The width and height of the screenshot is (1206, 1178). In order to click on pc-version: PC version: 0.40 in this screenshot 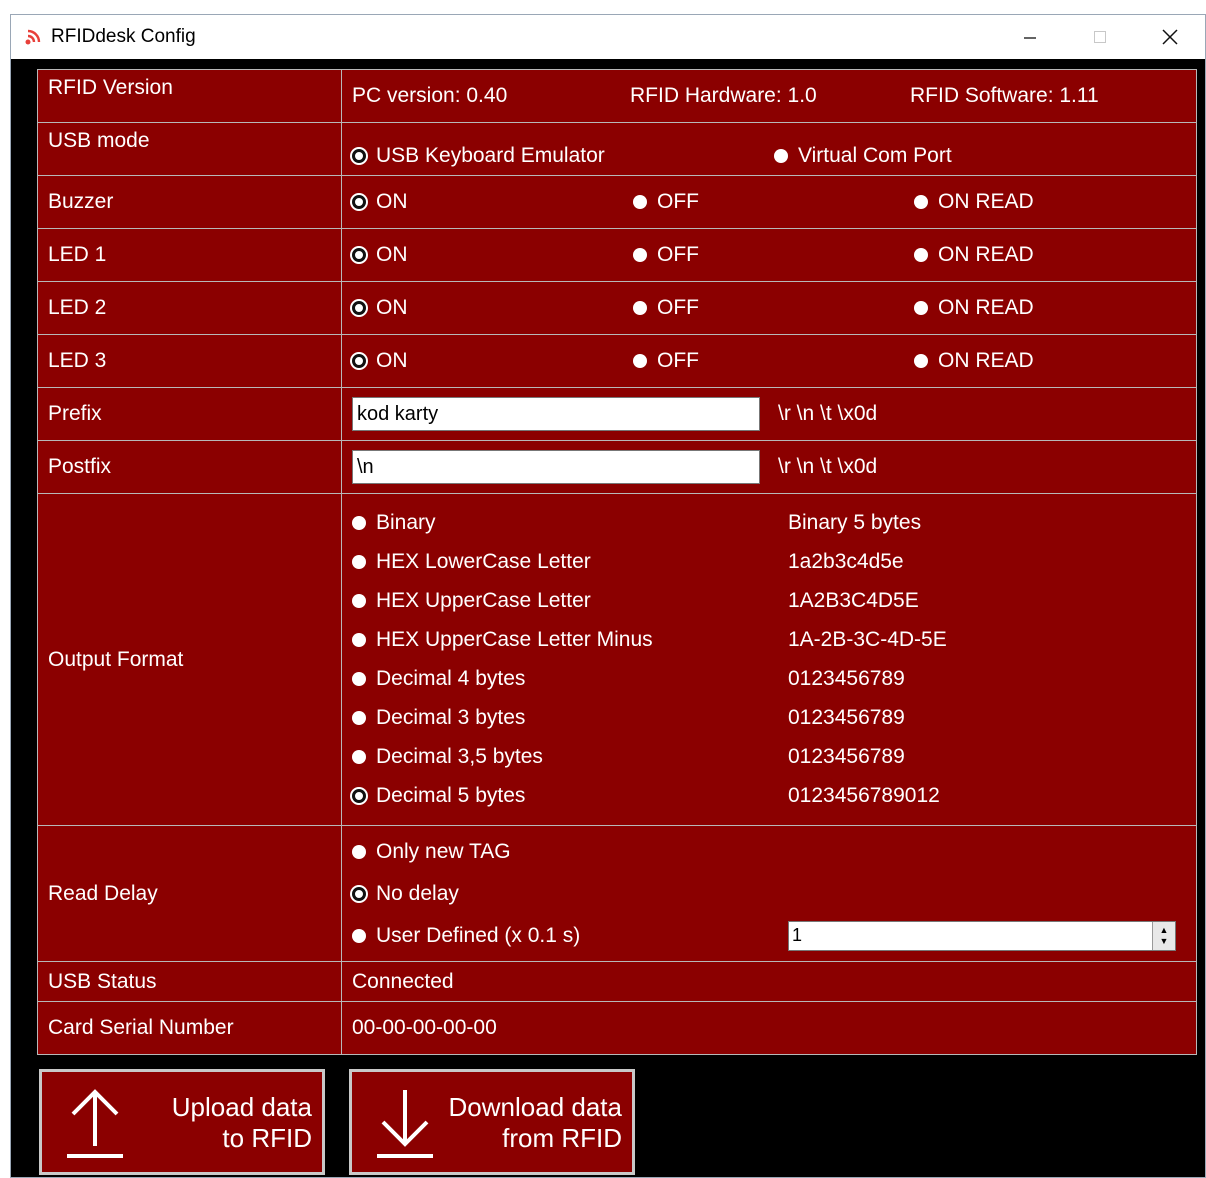, I will do `click(430, 95)`.